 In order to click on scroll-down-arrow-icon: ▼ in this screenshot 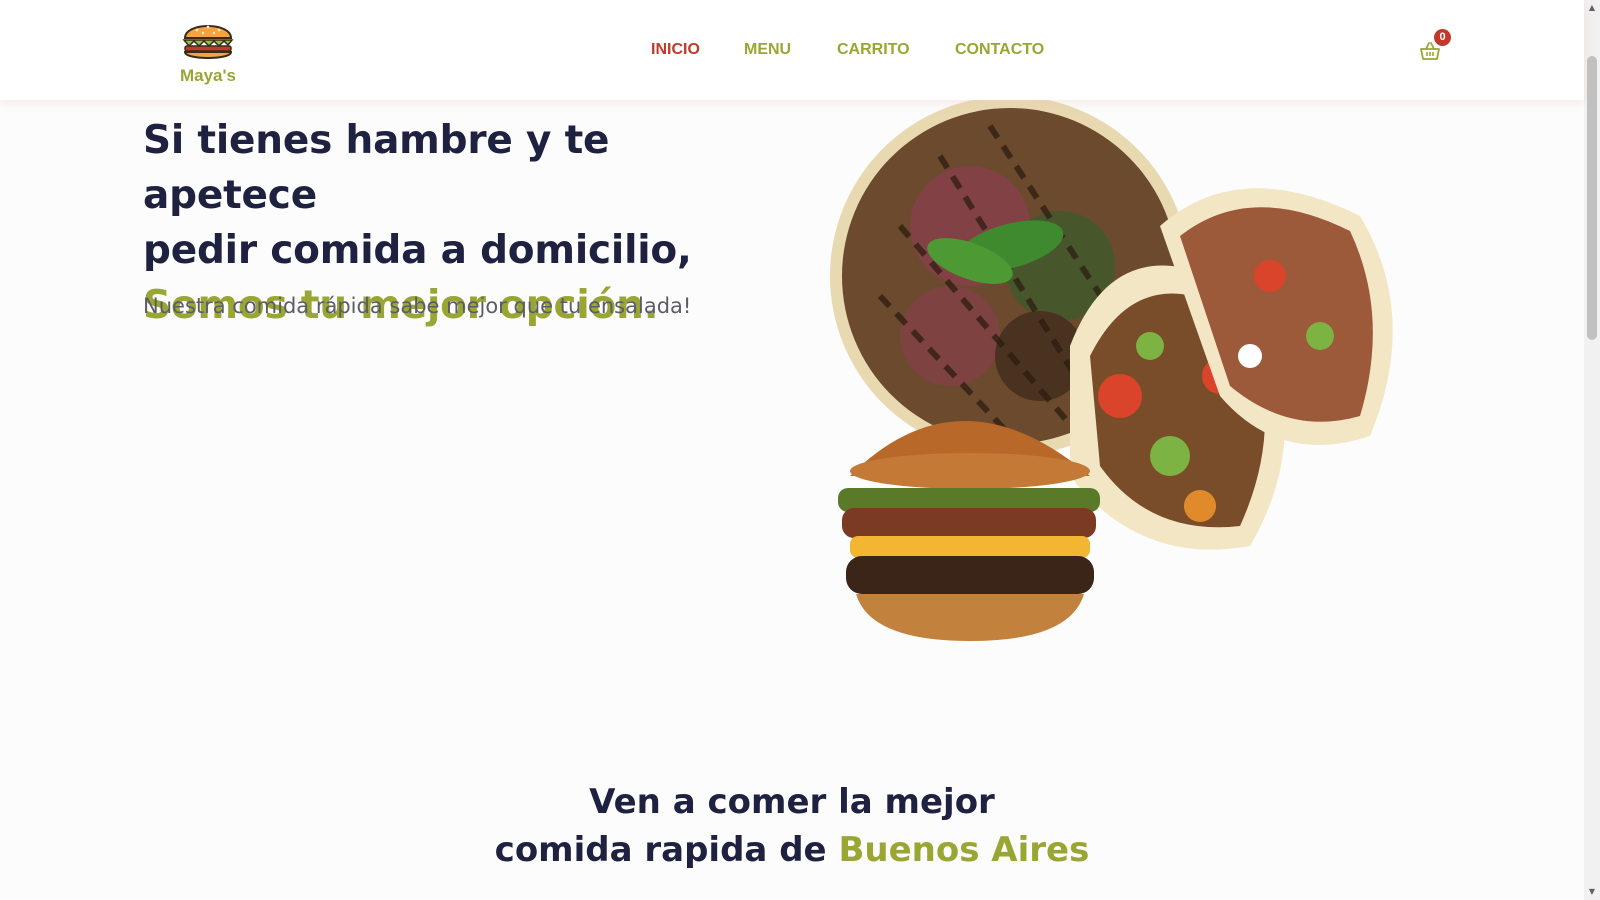, I will do `click(1592, 892)`.